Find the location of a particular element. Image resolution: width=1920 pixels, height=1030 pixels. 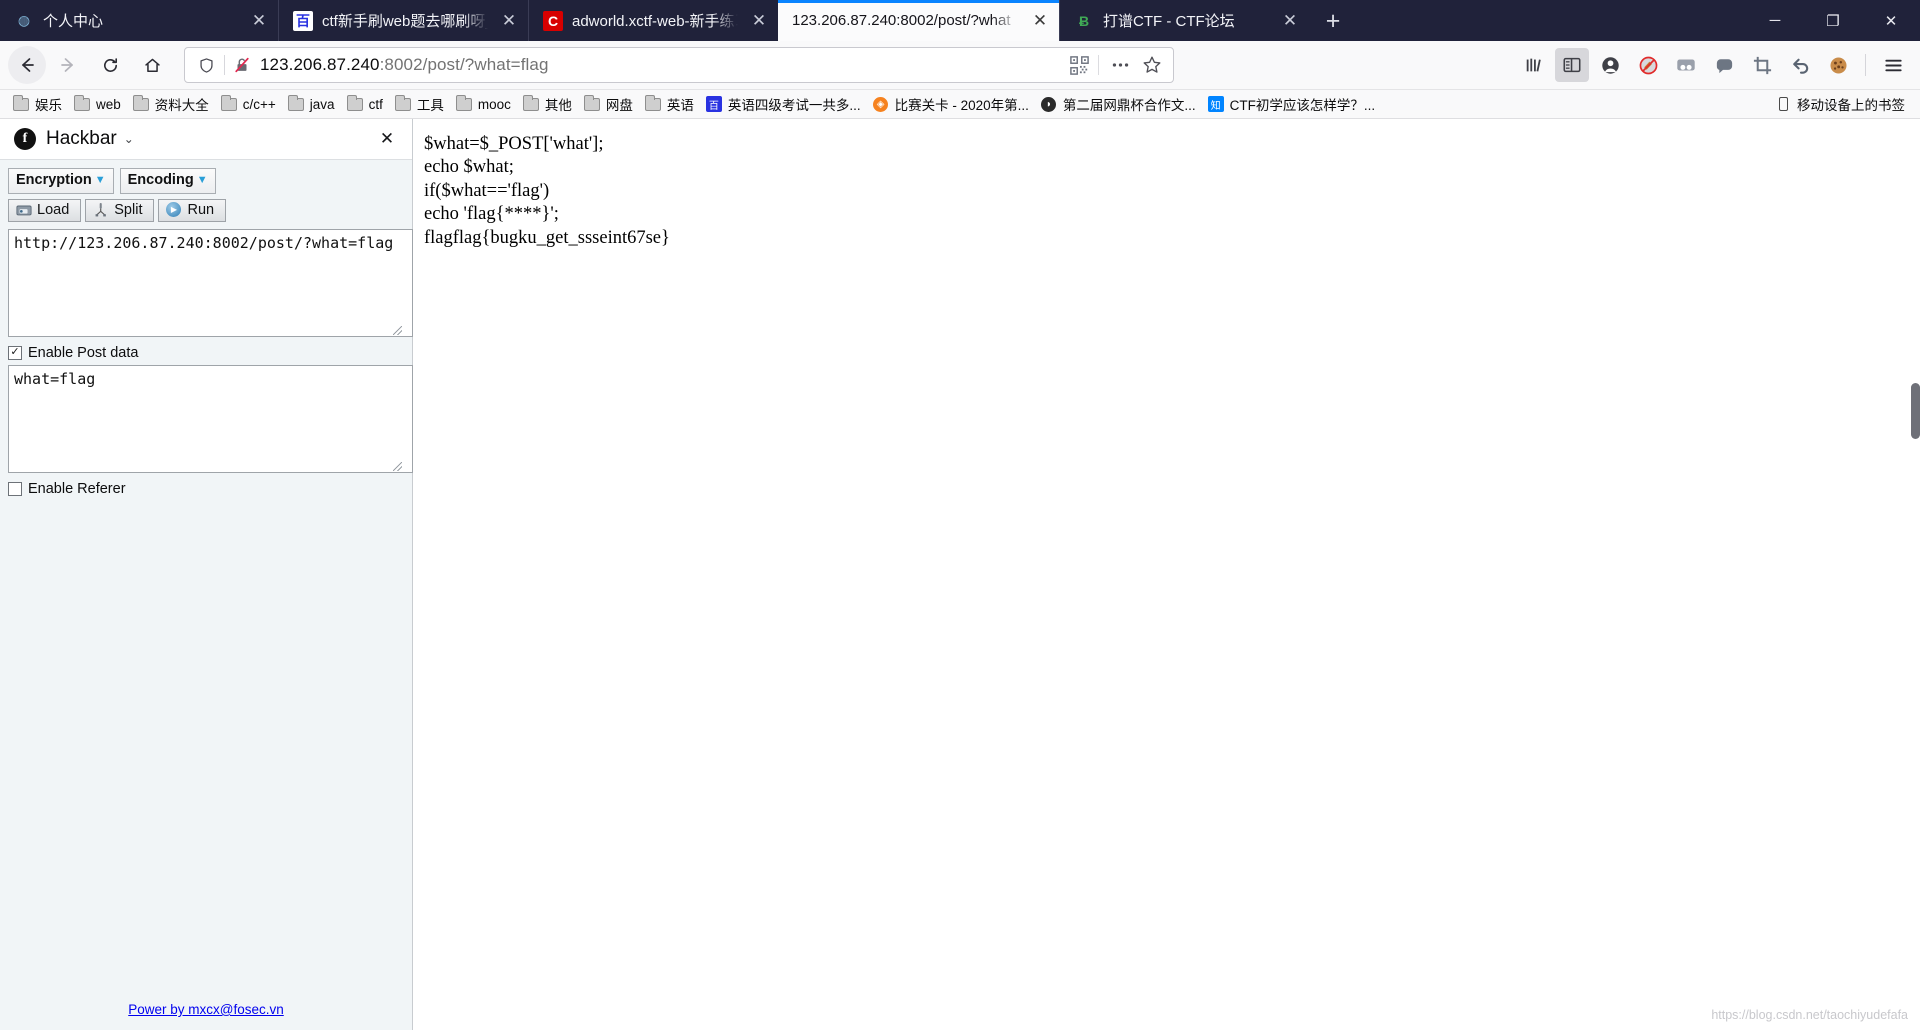

bookmark-item: 英语 is located at coordinates (670, 104).